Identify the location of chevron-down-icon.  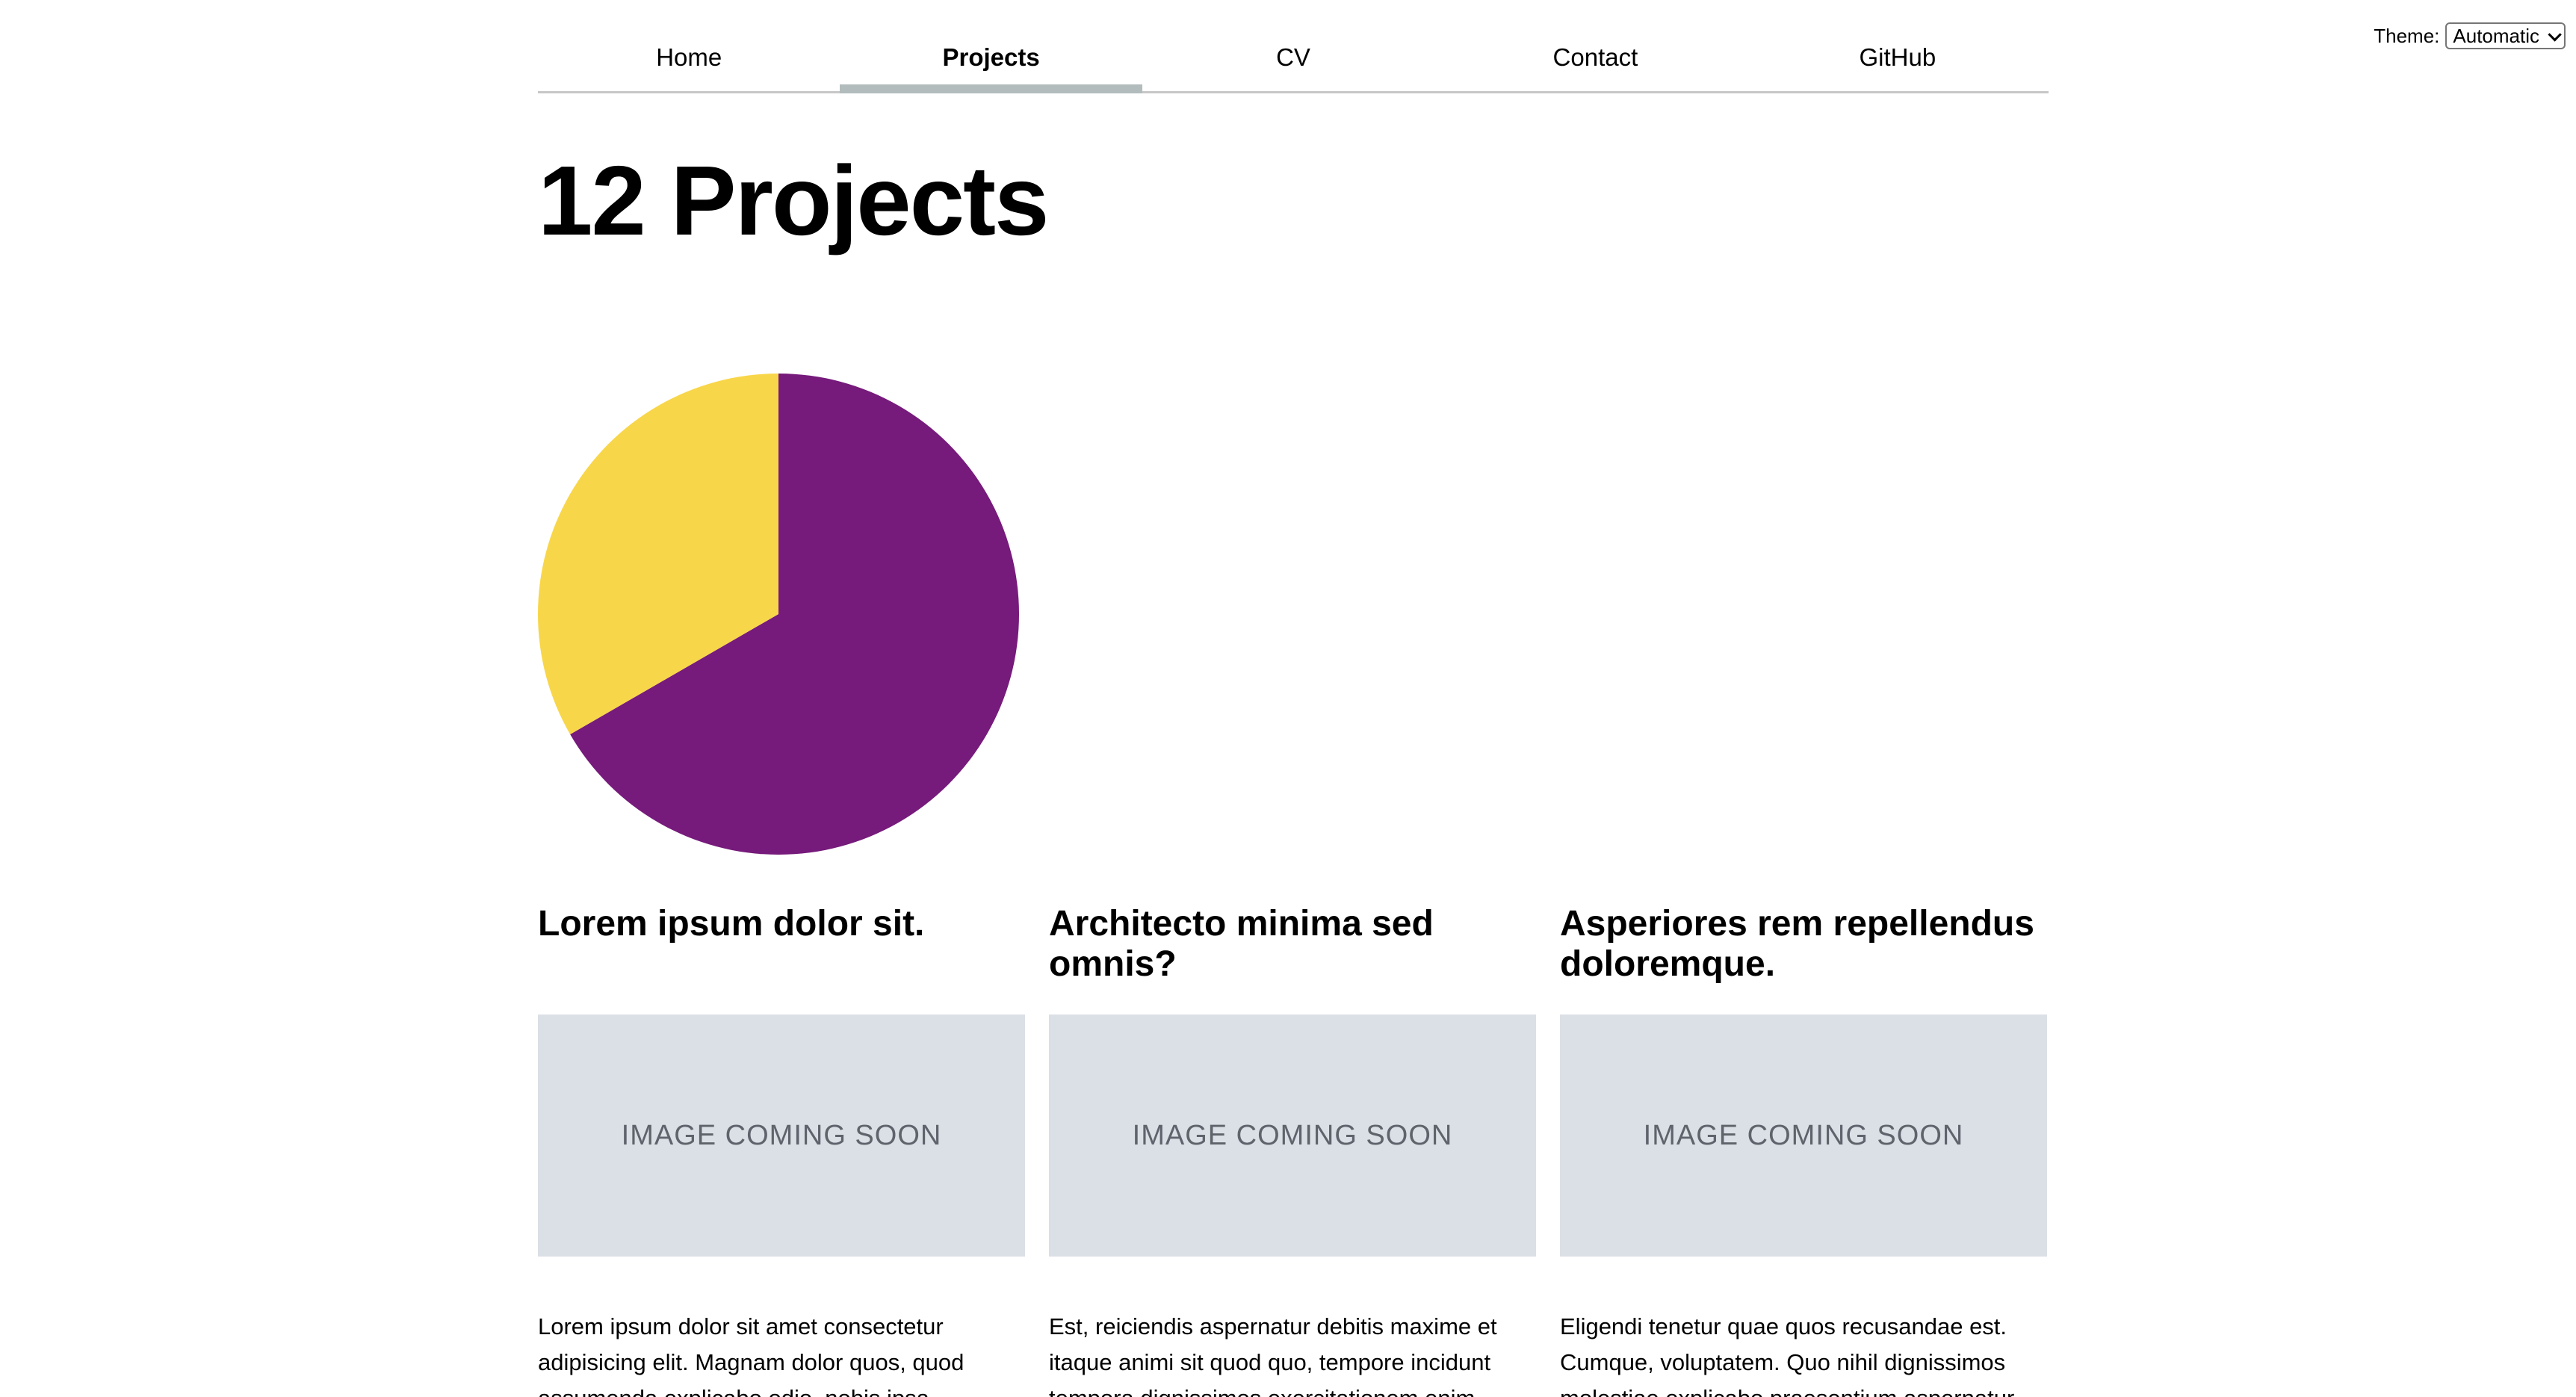
(2555, 34).